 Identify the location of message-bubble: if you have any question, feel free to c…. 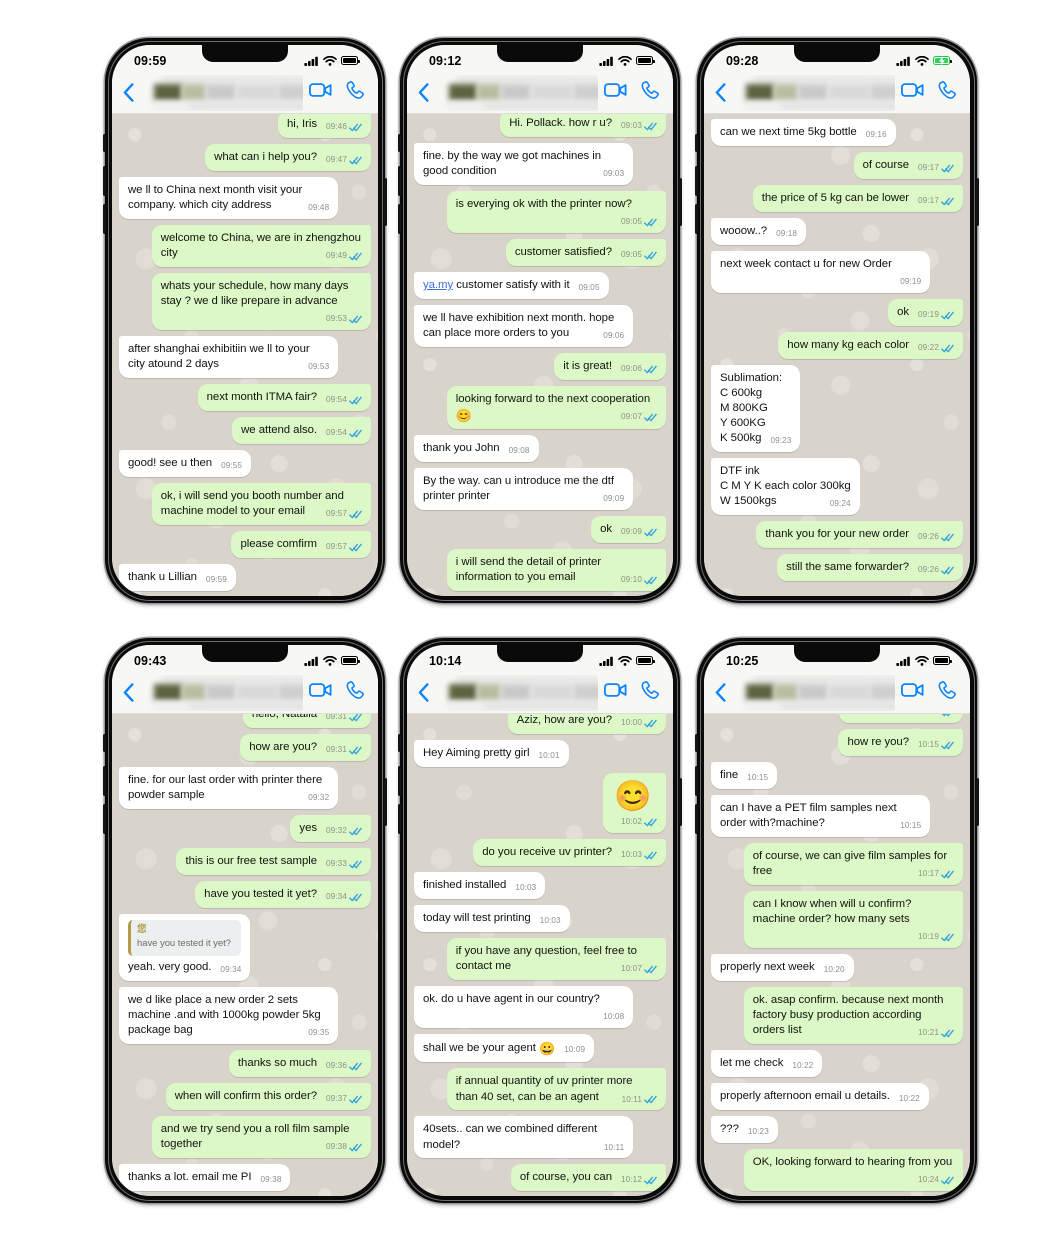
(556, 958).